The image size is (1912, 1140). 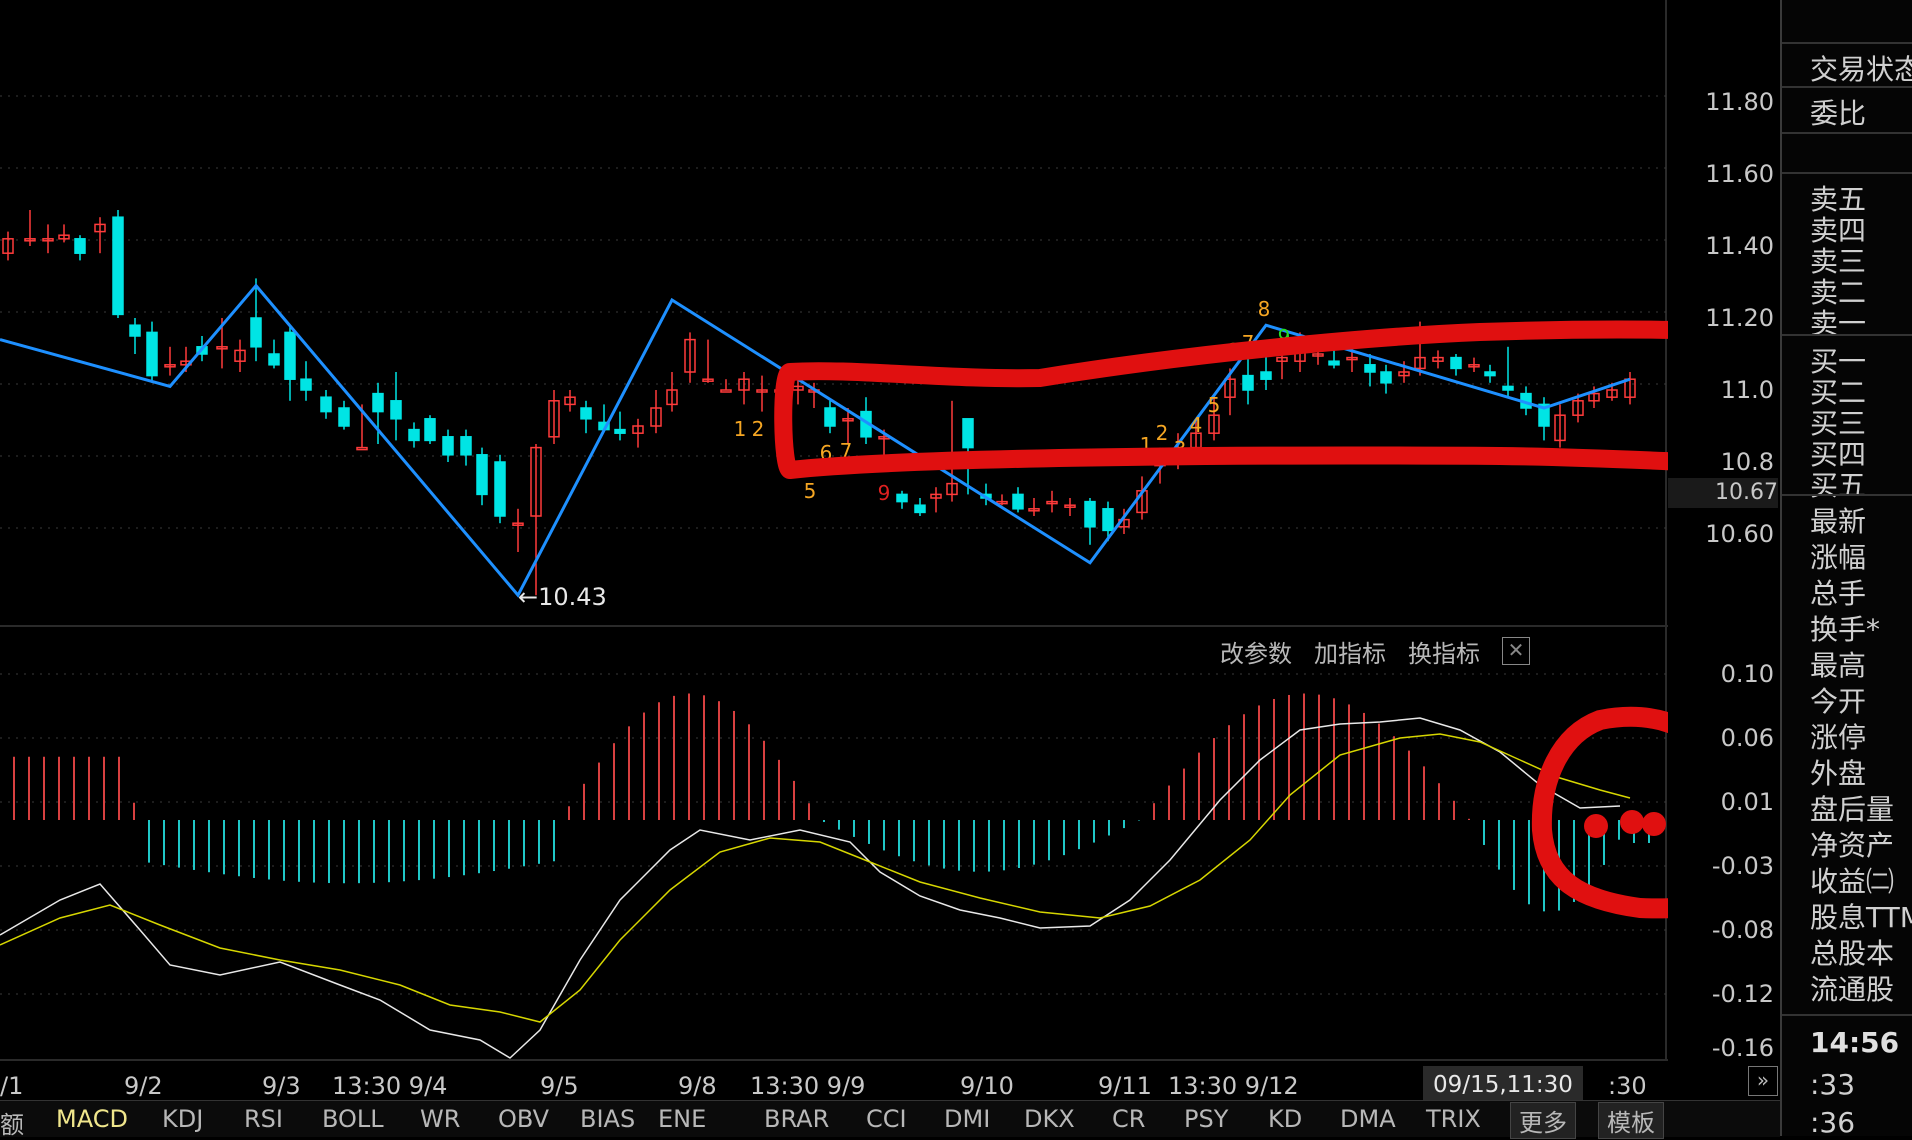 I want to click on date-label: 9/10, so click(x=987, y=1086).